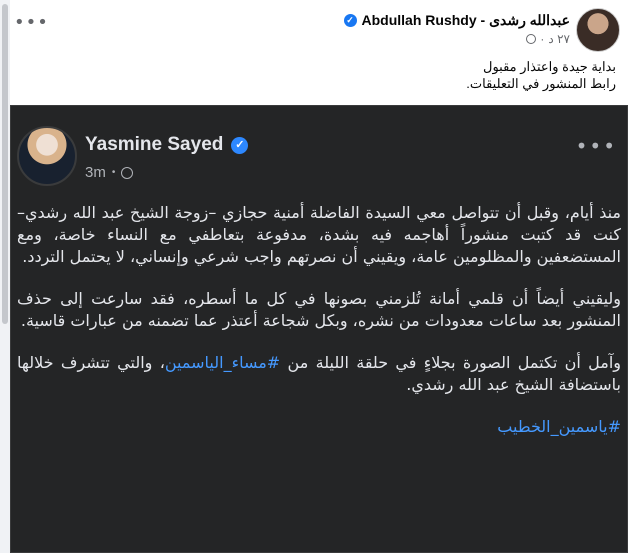 This screenshot has height=553, width=632. What do you see at coordinates (47, 156) in the screenshot?
I see `shared-author-avatar` at bounding box center [47, 156].